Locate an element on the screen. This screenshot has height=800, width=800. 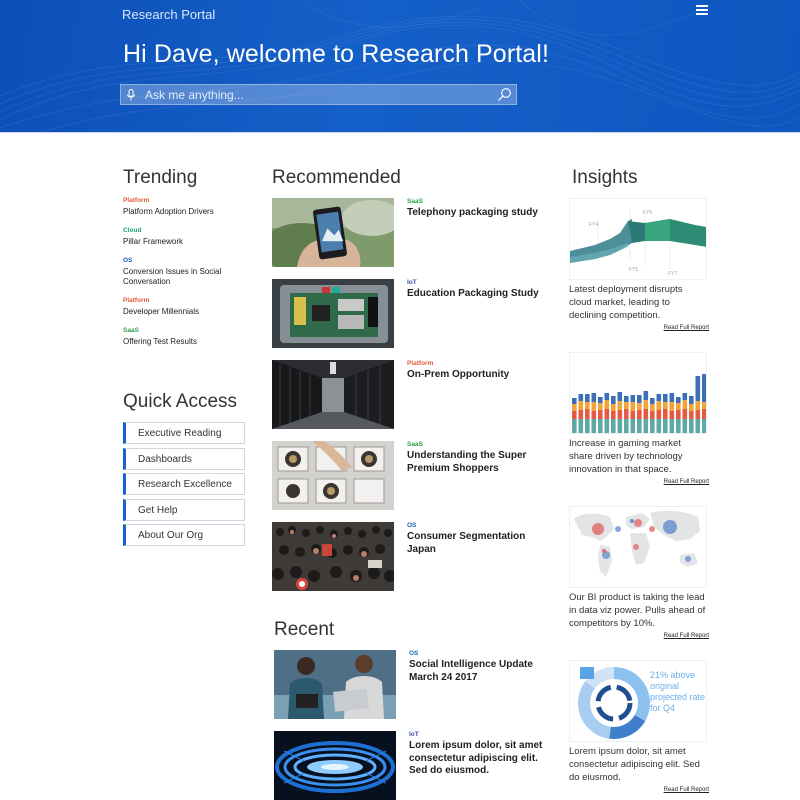
crowd-photo is located at coordinates (333, 556).